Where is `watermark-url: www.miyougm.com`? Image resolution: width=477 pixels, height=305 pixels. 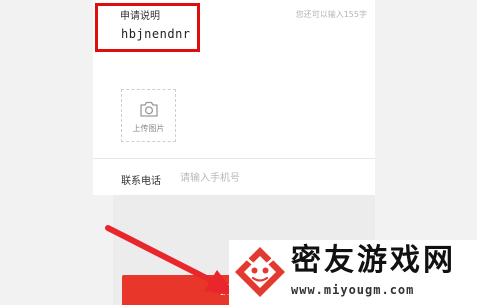 watermark-url: www.miyougm.com is located at coordinates (353, 290).